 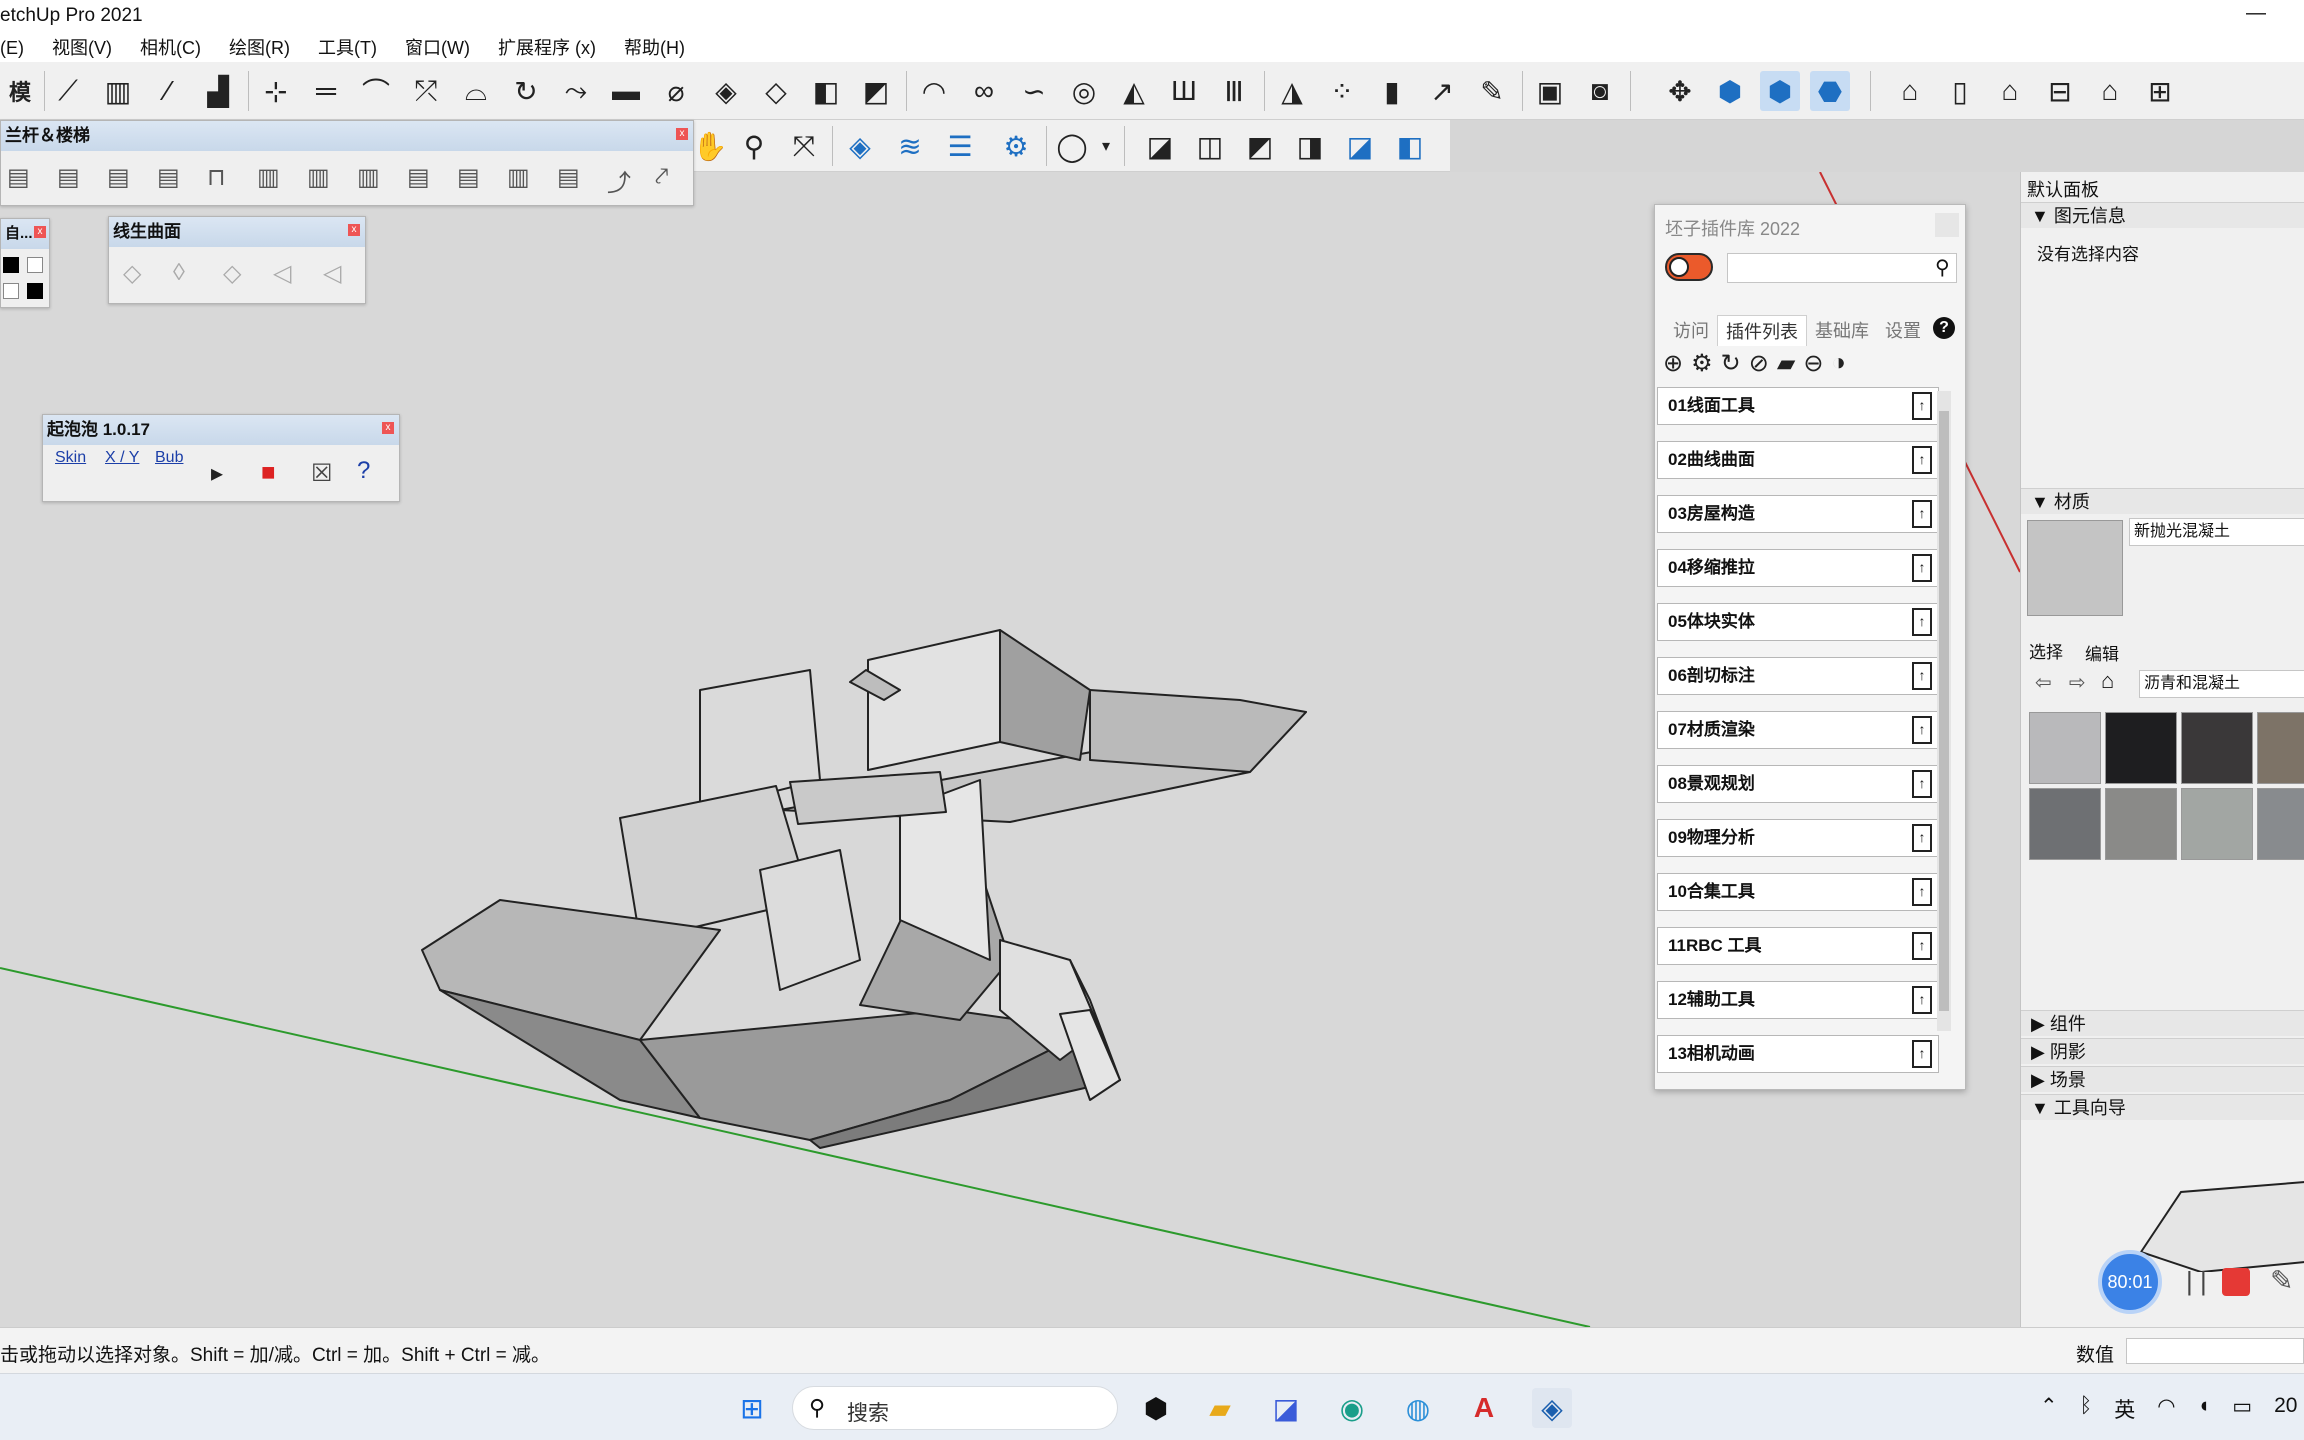 What do you see at coordinates (322, 473) in the screenshot?
I see `cancel-icon: ☒` at bounding box center [322, 473].